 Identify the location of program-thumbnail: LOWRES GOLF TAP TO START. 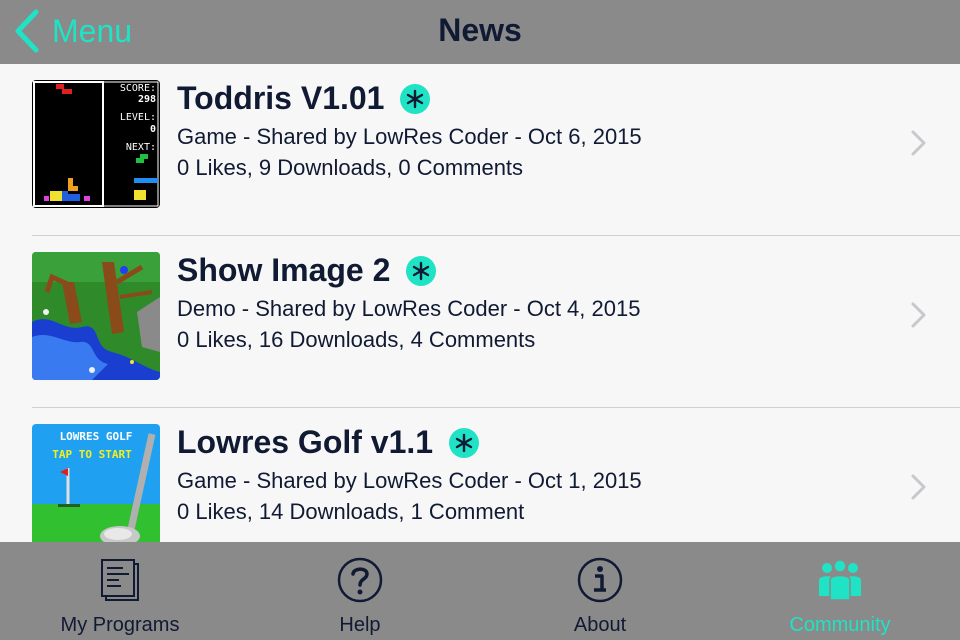
(96, 483).